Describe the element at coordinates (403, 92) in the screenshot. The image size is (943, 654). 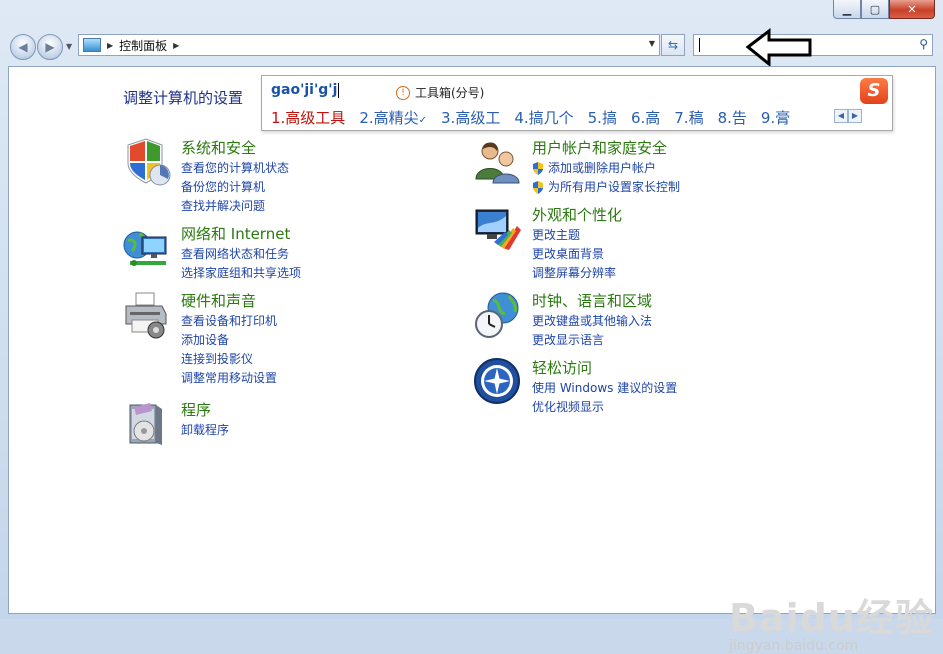
I see `info-icon: !` at that location.